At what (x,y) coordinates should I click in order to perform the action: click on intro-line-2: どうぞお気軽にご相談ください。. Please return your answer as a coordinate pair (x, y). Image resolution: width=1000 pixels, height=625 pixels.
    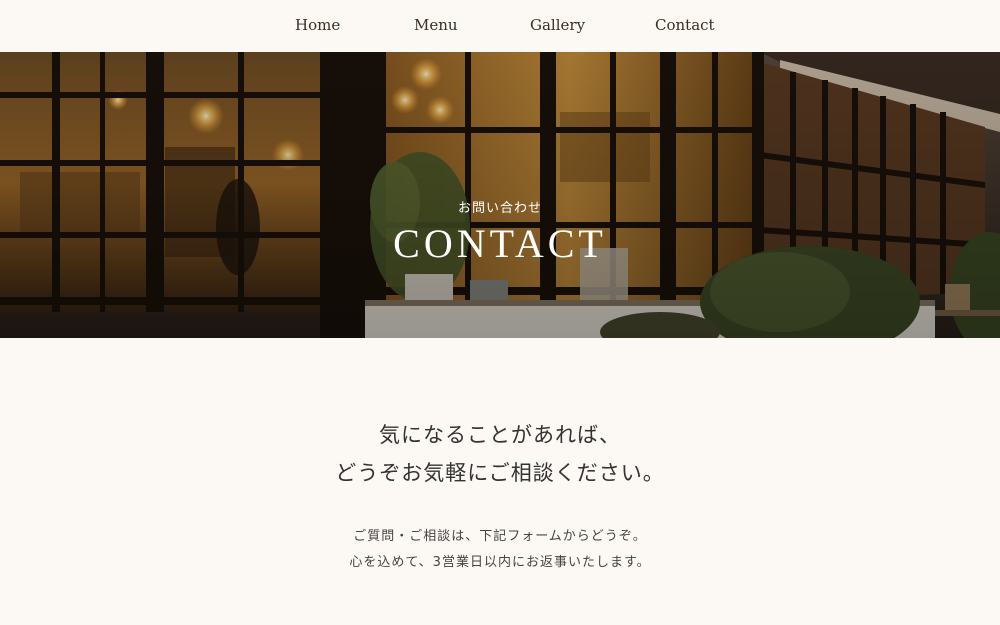
    Looking at the image, I should click on (500, 473).